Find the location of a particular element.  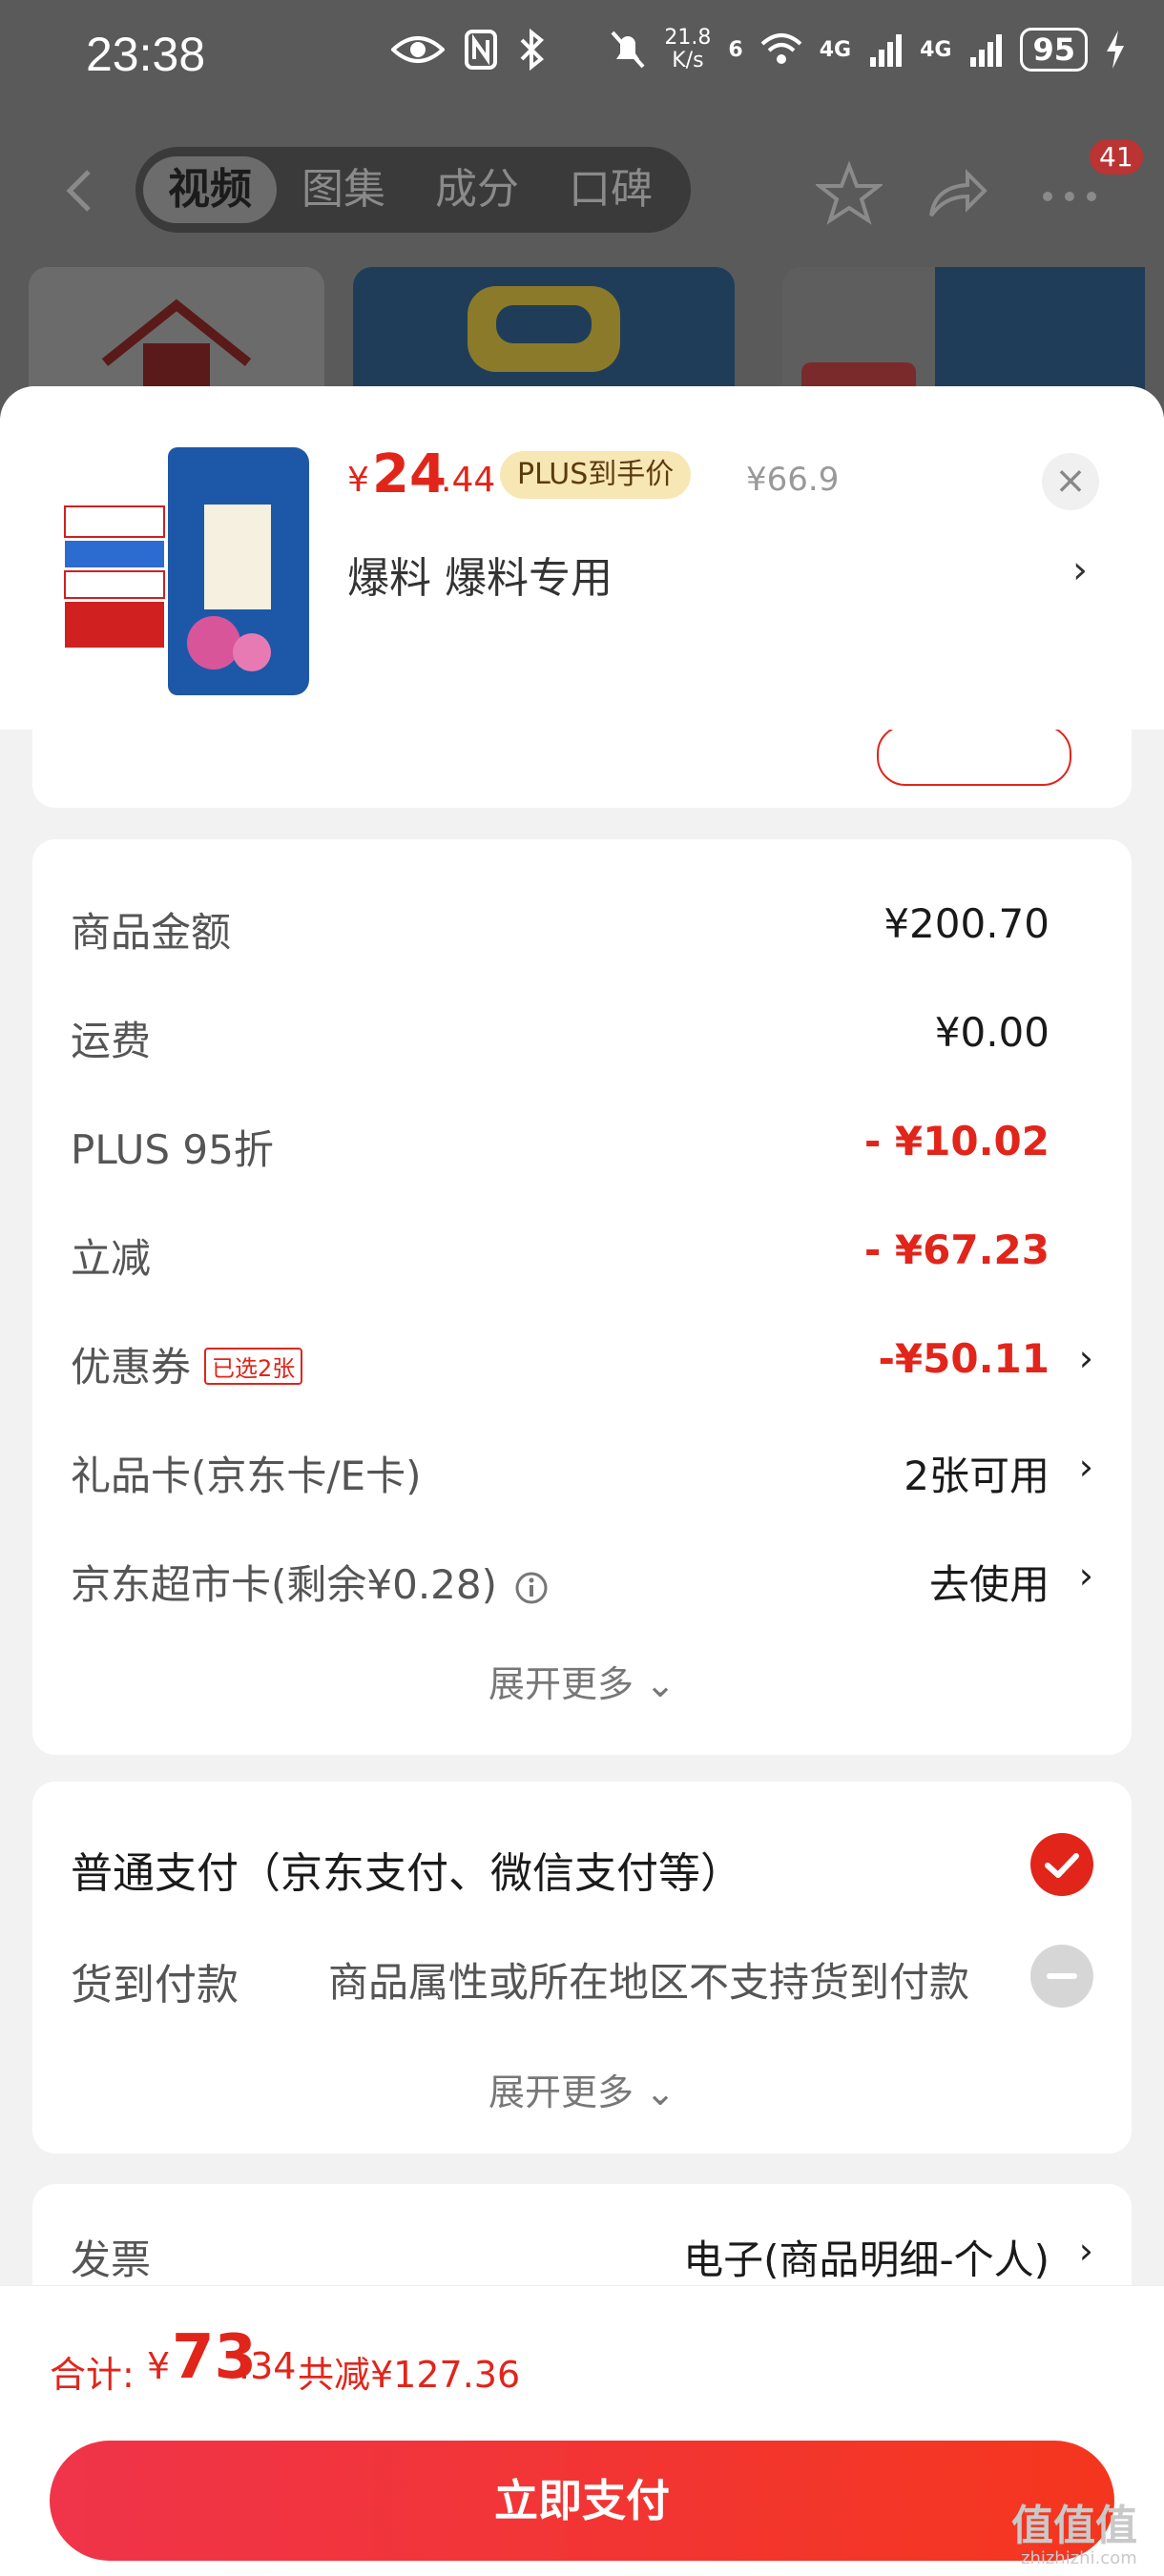

mute-bell-icon is located at coordinates (628, 50).